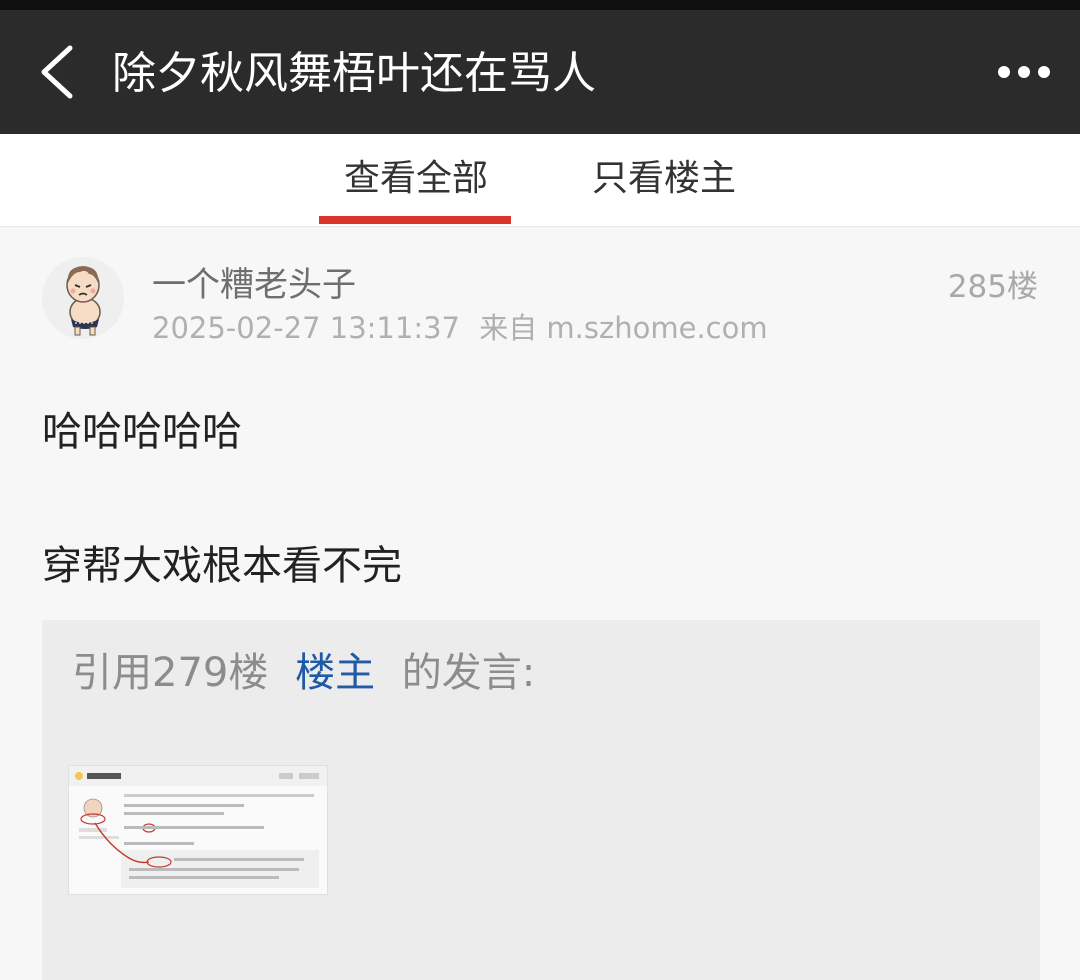 The width and height of the screenshot is (1080, 980). I want to click on back-button, so click(60, 72).